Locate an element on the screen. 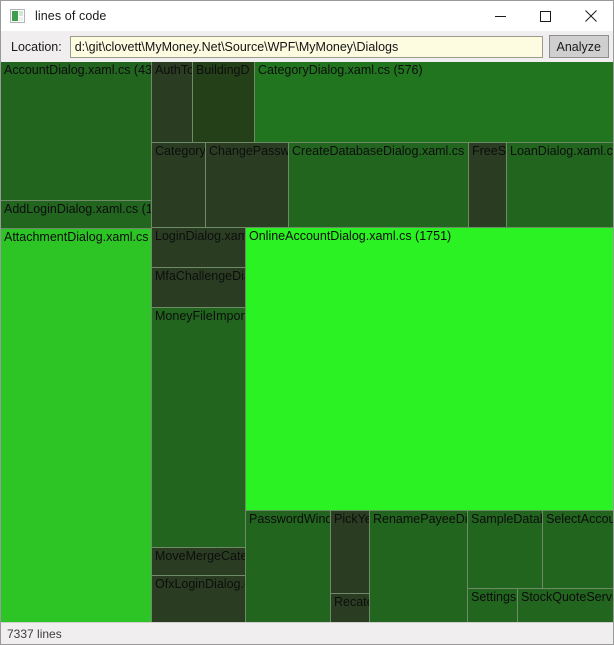 Image resolution: width=614 pixels, height=645 pixels. minimize-button is located at coordinates (500, 16).